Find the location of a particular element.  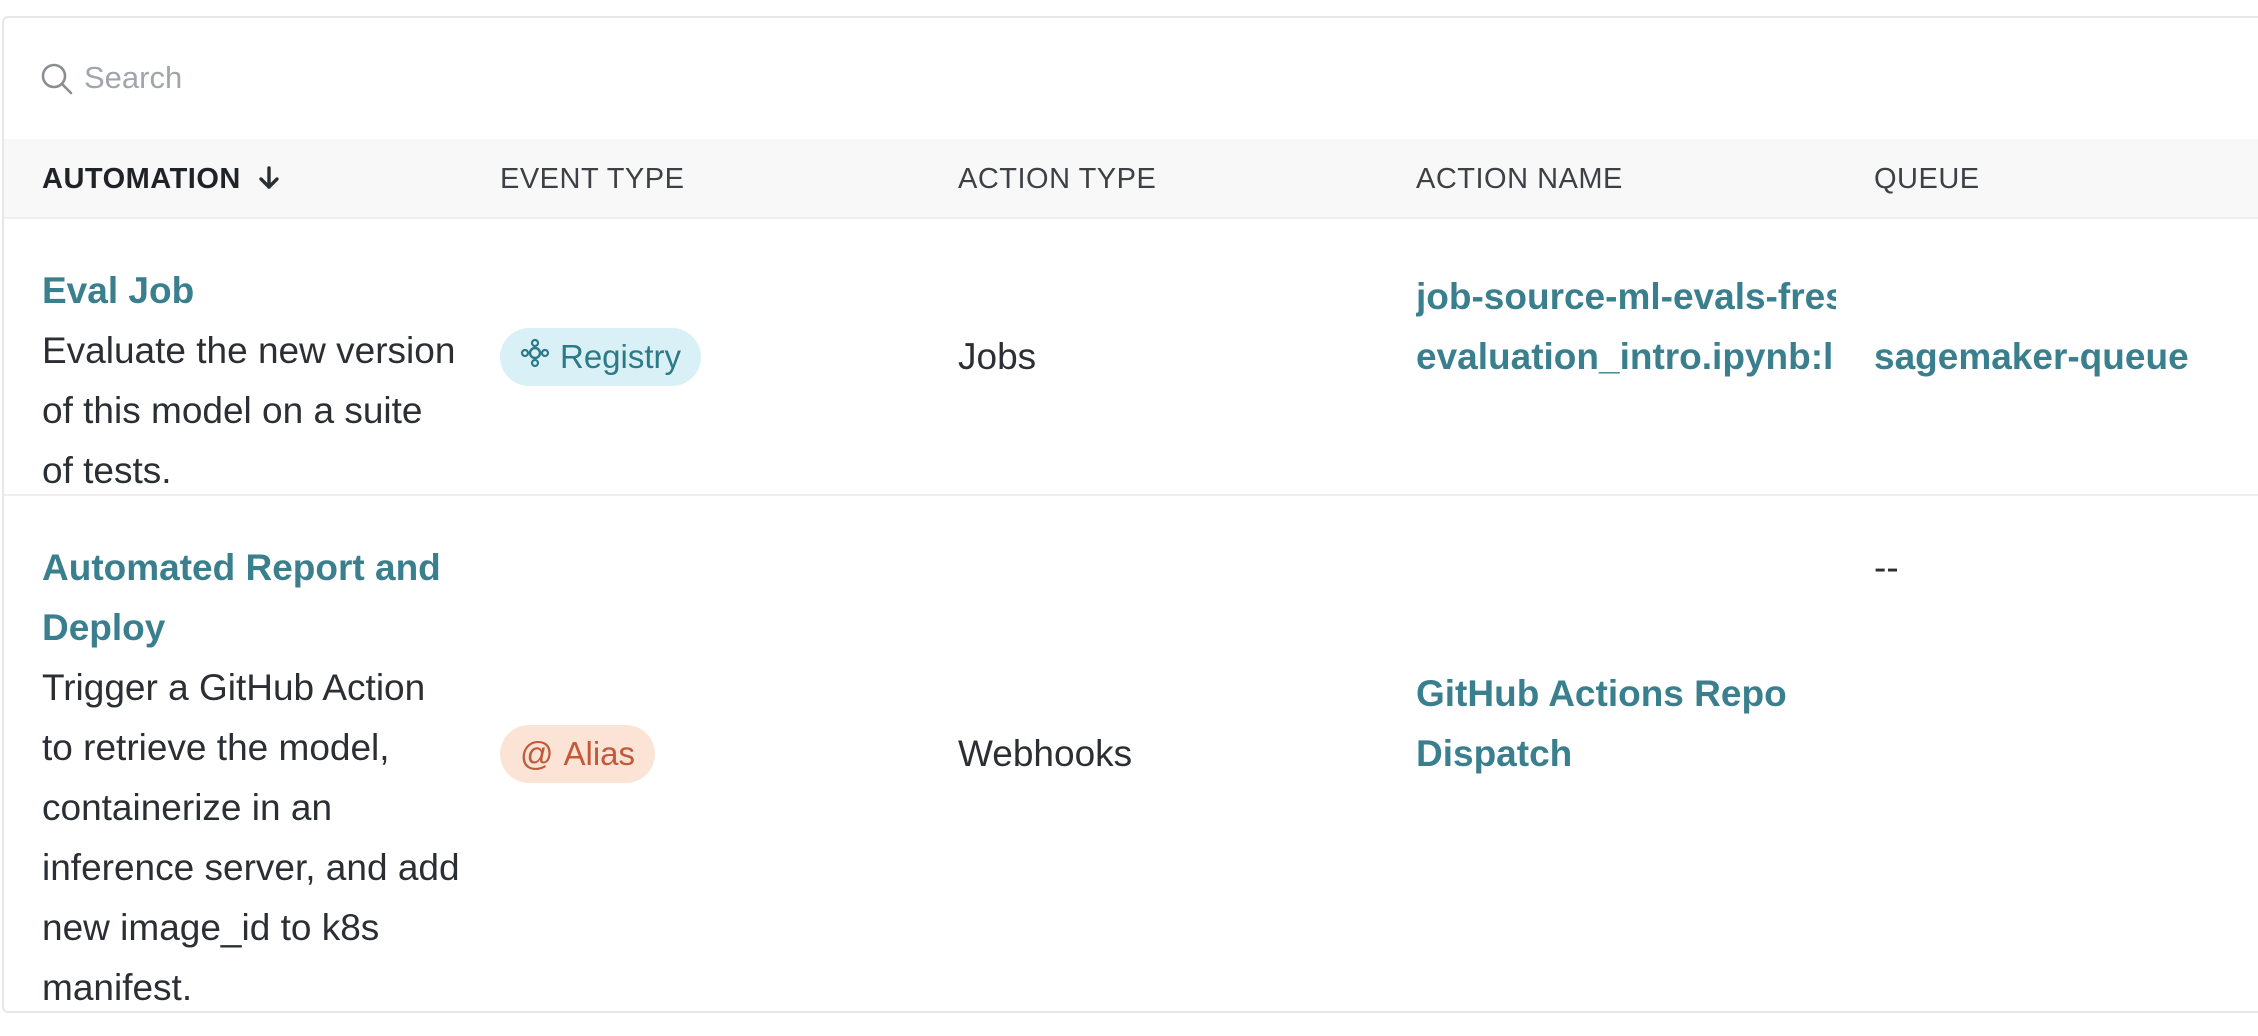

action-name-link: GitHub Actions Repo Dispatch is located at coordinates (1626, 724).